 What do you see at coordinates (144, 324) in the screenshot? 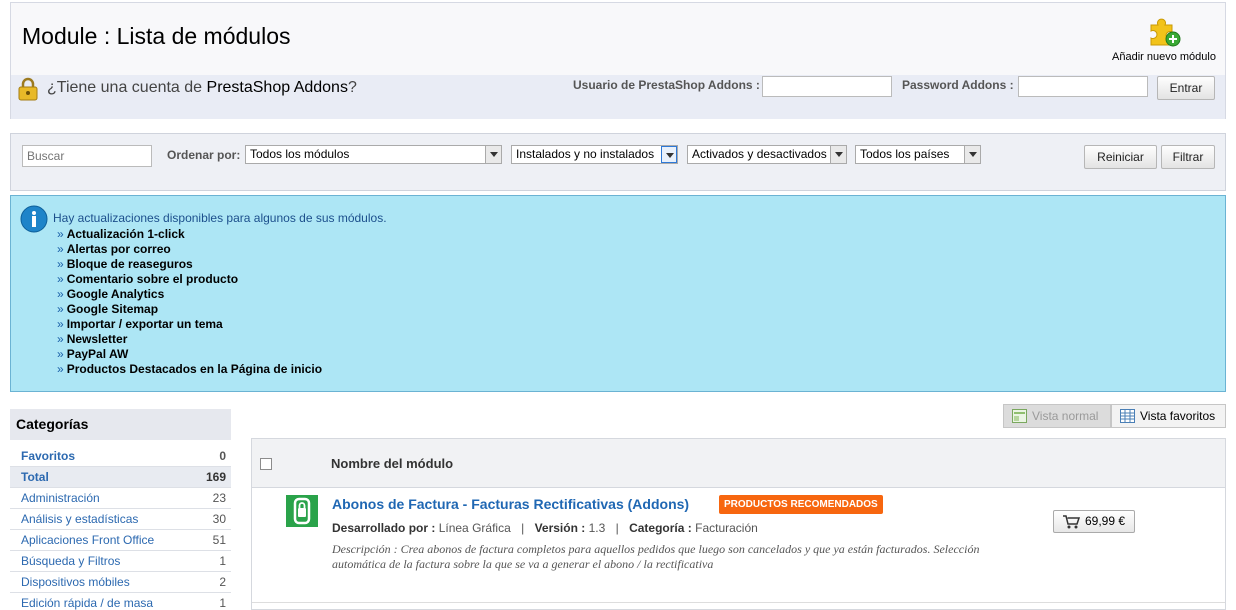
I see `update-item-label: Importar / exportar un tema` at bounding box center [144, 324].